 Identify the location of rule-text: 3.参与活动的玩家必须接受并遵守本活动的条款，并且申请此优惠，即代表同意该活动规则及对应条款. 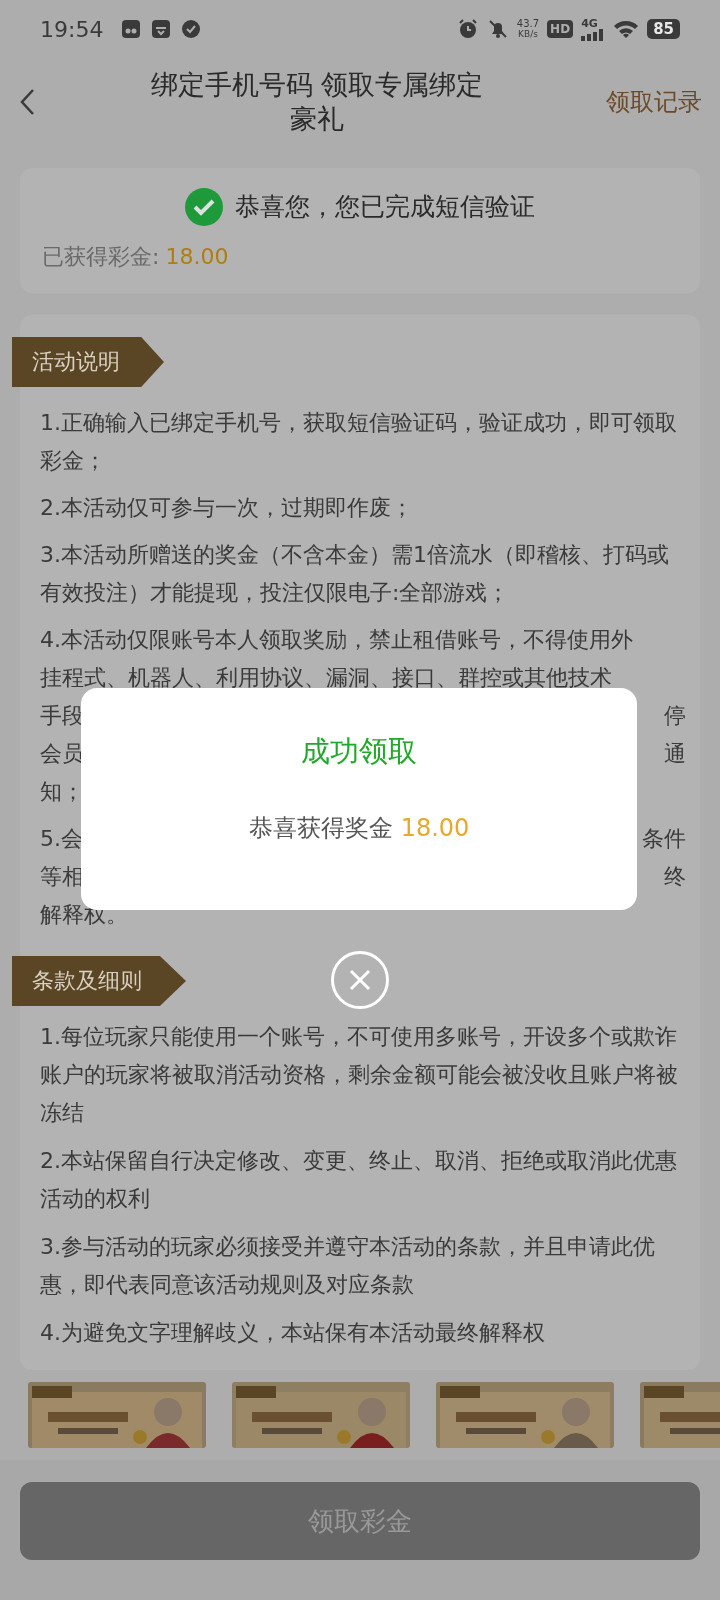
(348, 1266).